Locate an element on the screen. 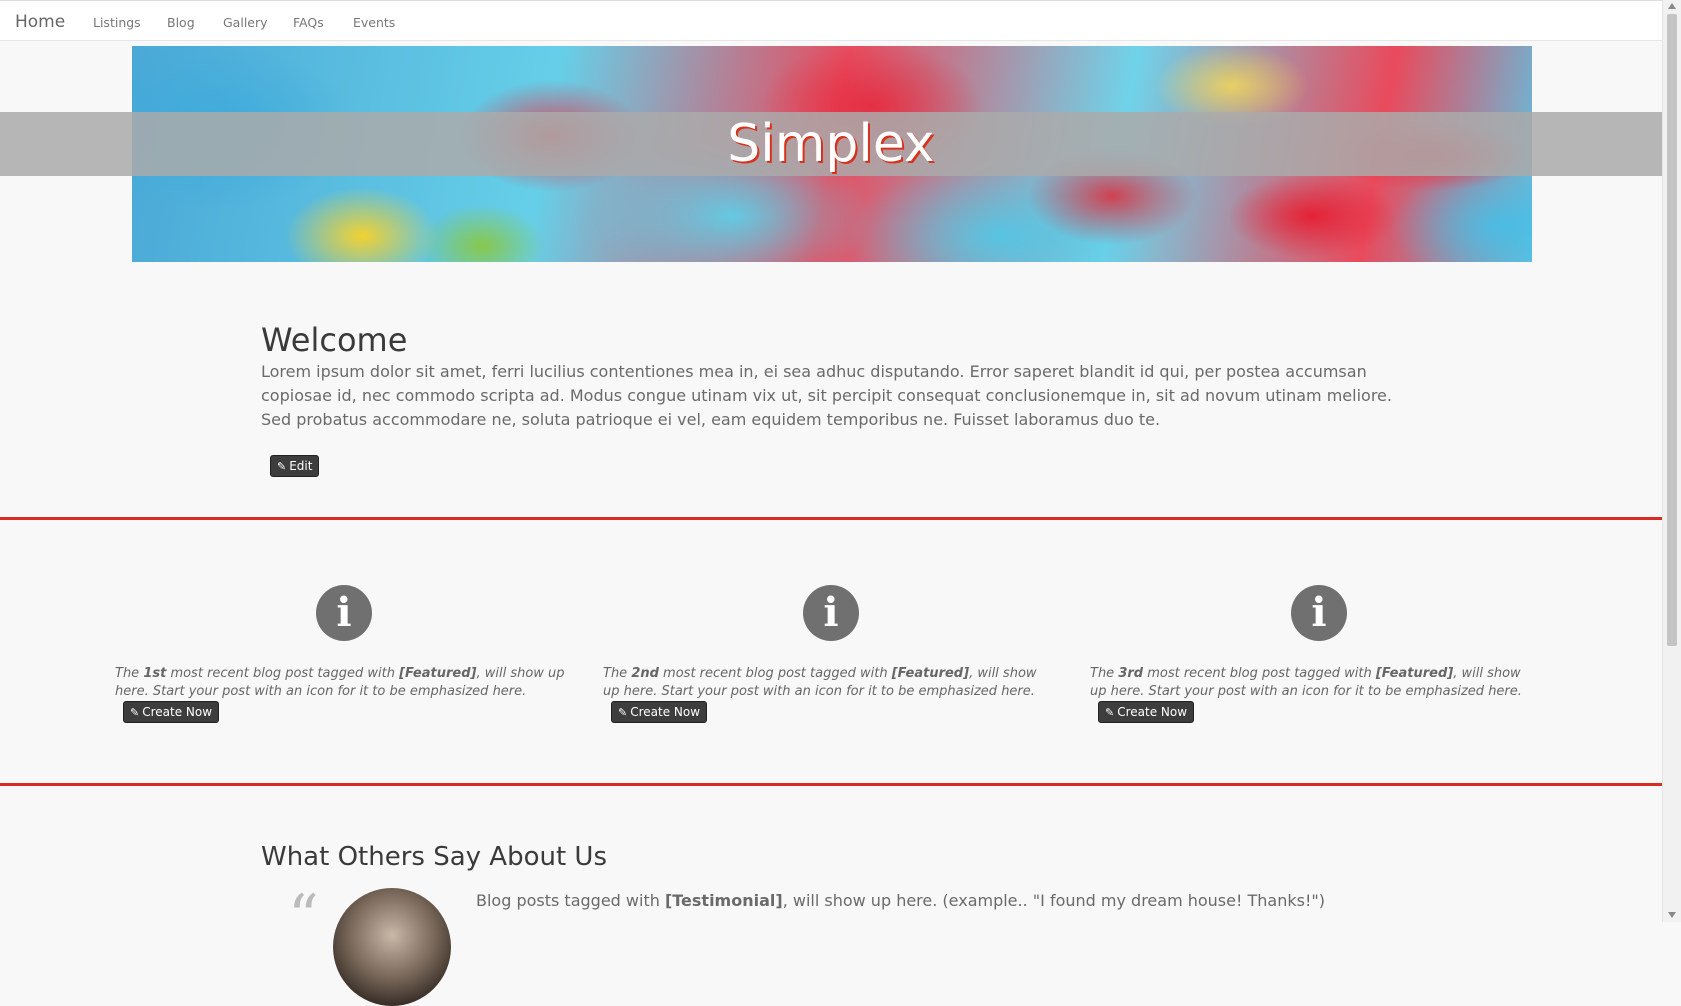 This screenshot has height=1006, width=1681. nav-listings-link: Listings is located at coordinates (117, 22).